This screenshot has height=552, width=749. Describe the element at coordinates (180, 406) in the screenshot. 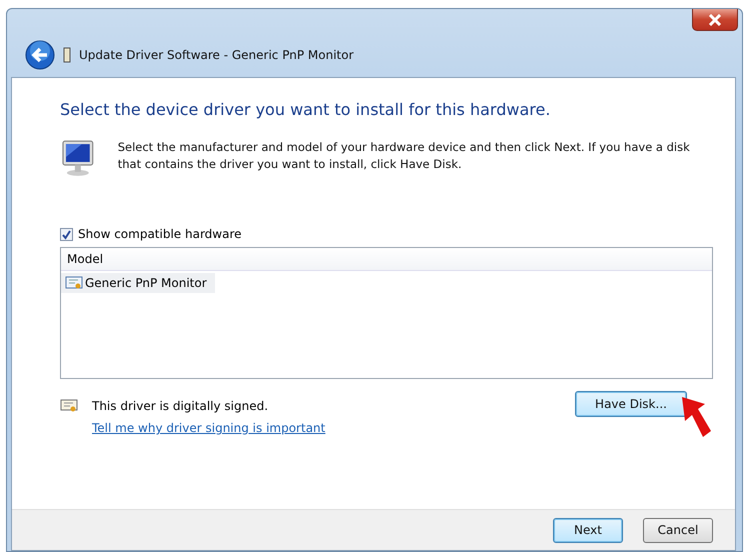

I see `signature-status: This driver is digitally signed.` at that location.